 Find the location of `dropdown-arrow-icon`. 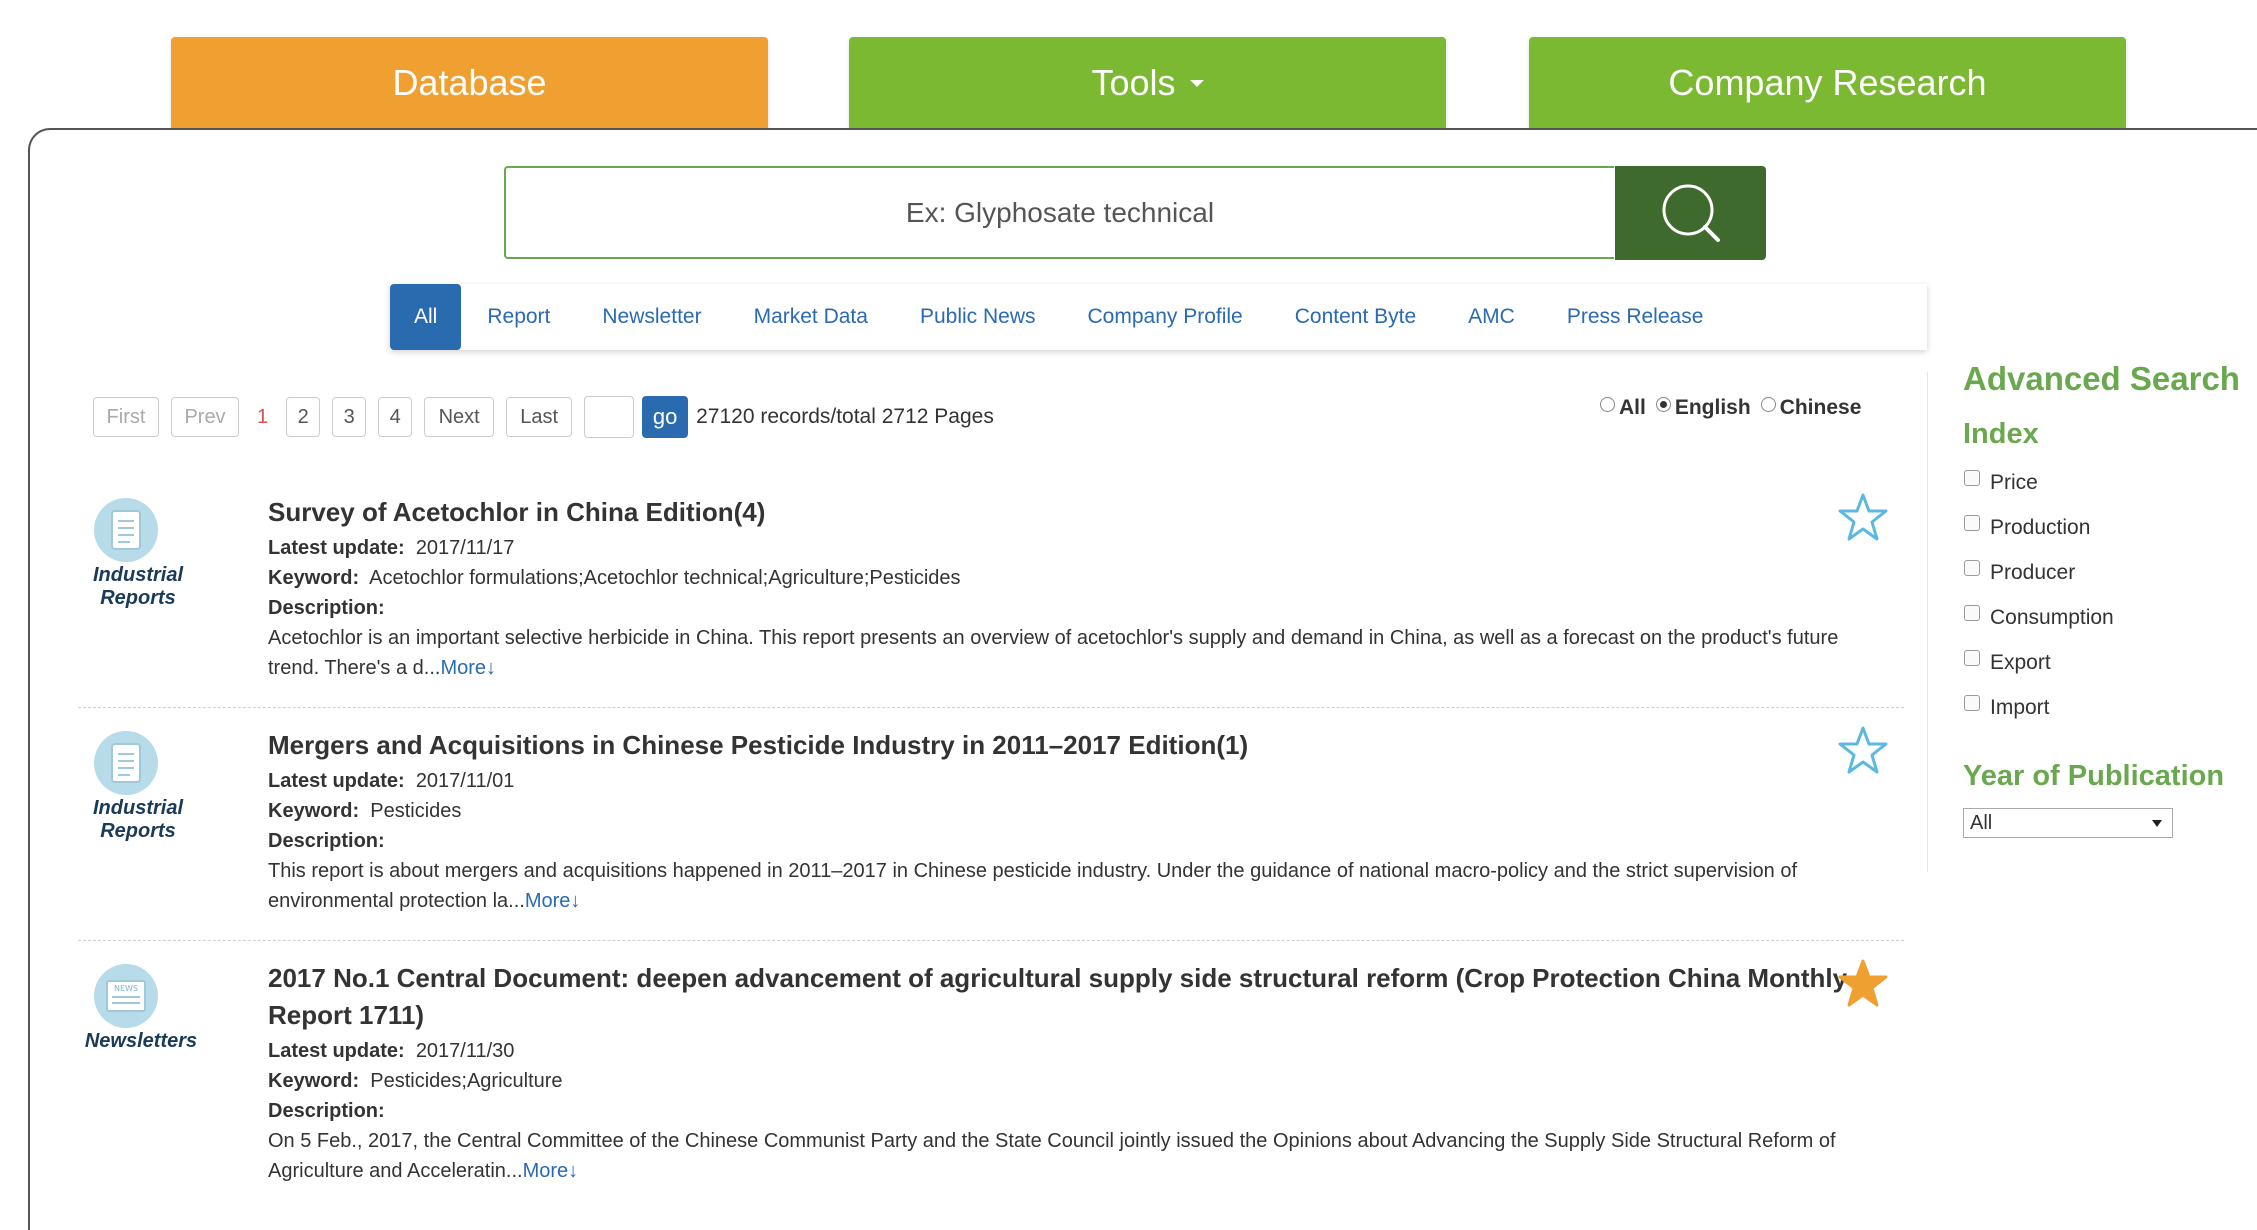

dropdown-arrow-icon is located at coordinates (2157, 823).